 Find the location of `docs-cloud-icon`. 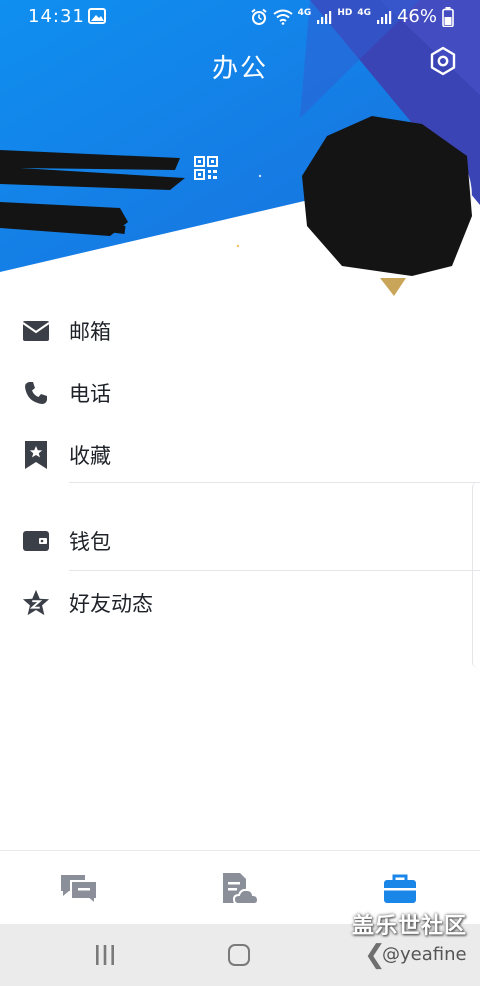

docs-cloud-icon is located at coordinates (241, 889).